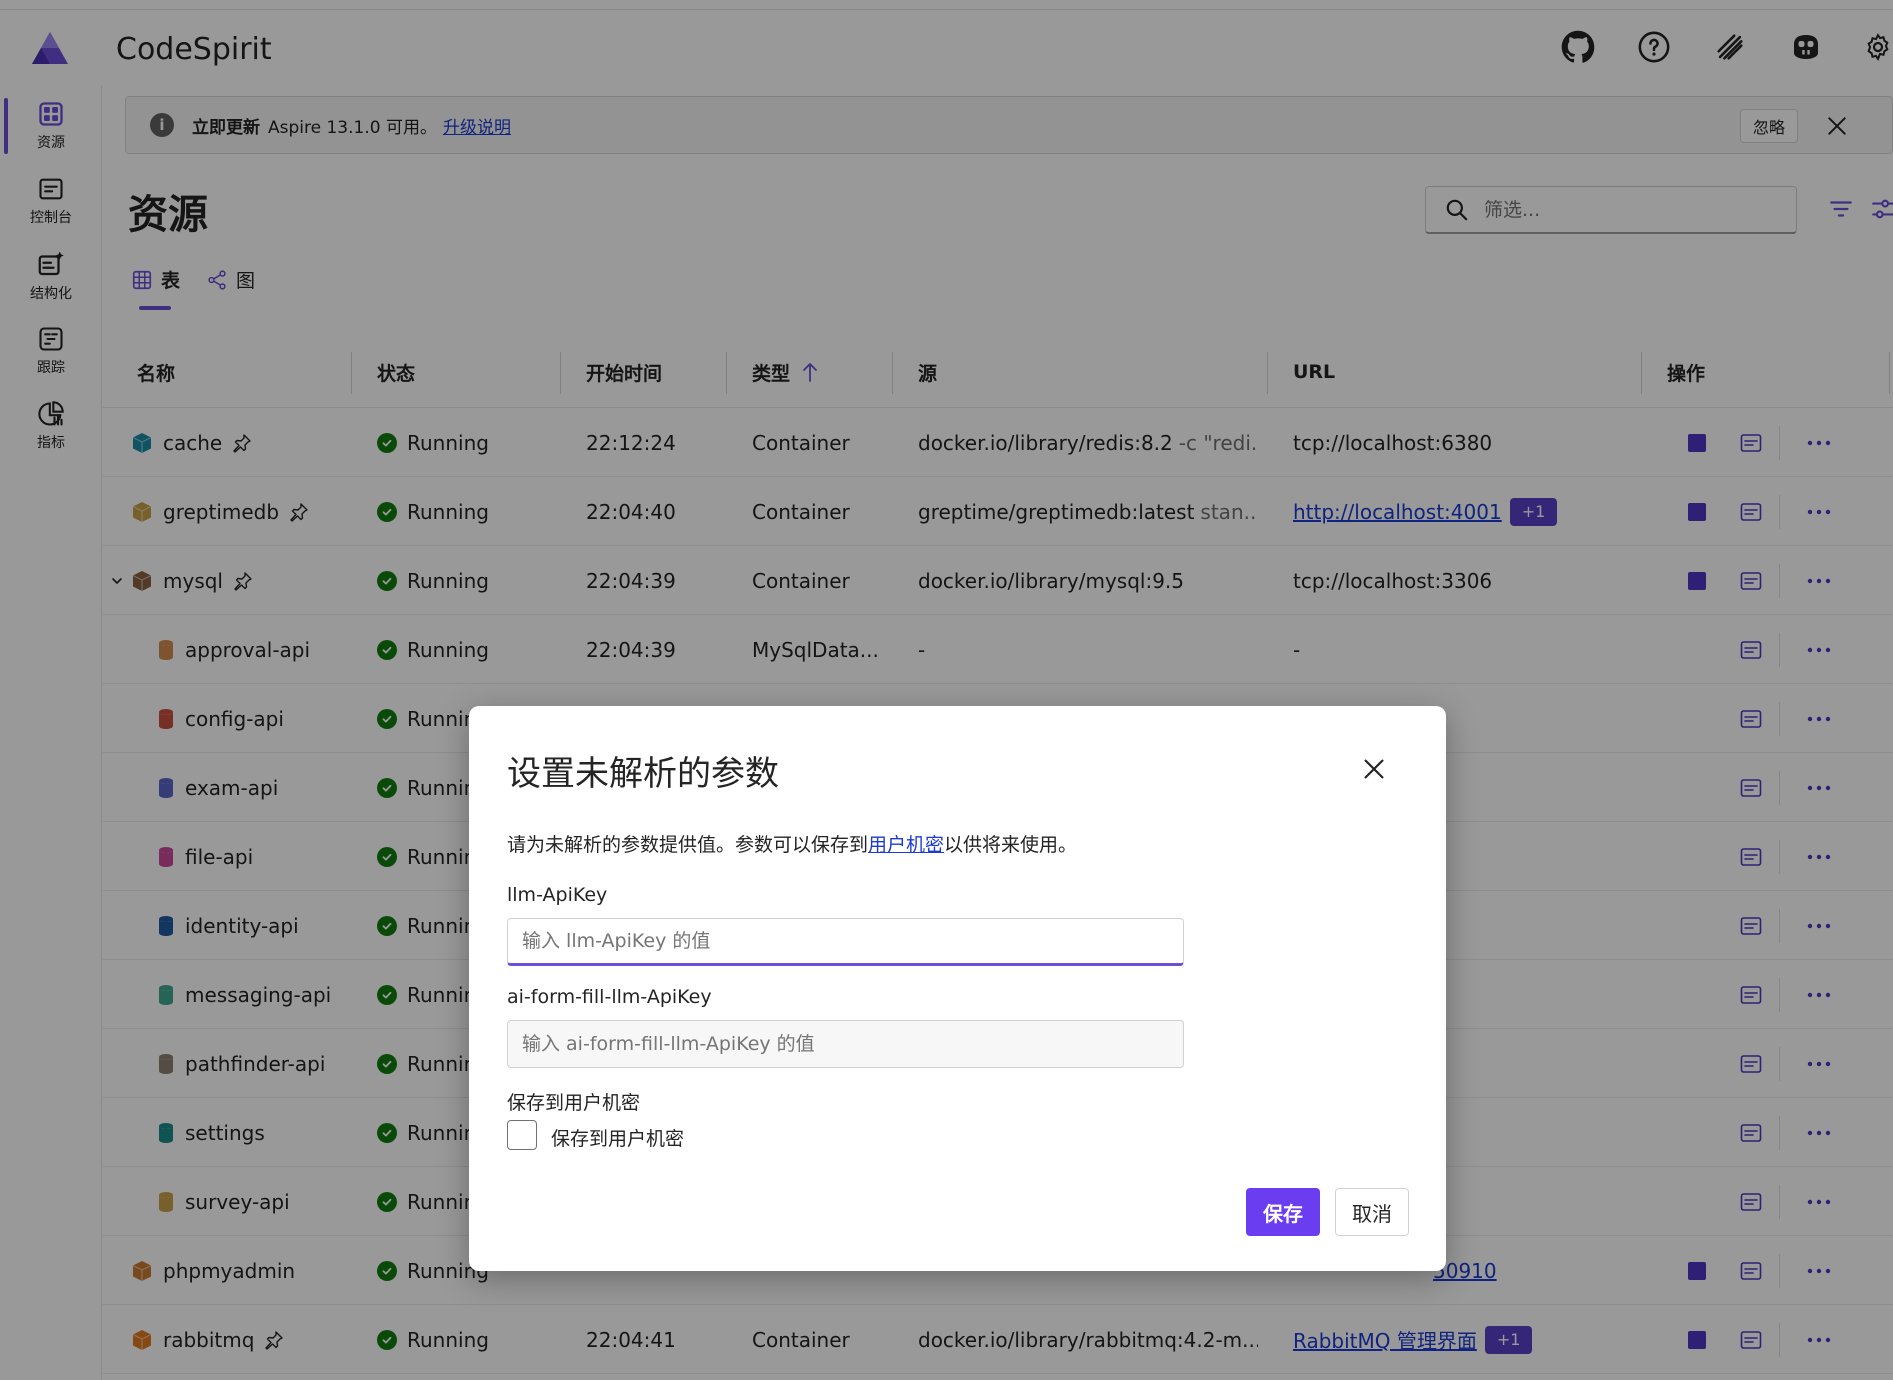  What do you see at coordinates (609, 997) in the screenshot?
I see `ai-form-fill-apikey-label: ai-form-fill-llm-ApiKey` at bounding box center [609, 997].